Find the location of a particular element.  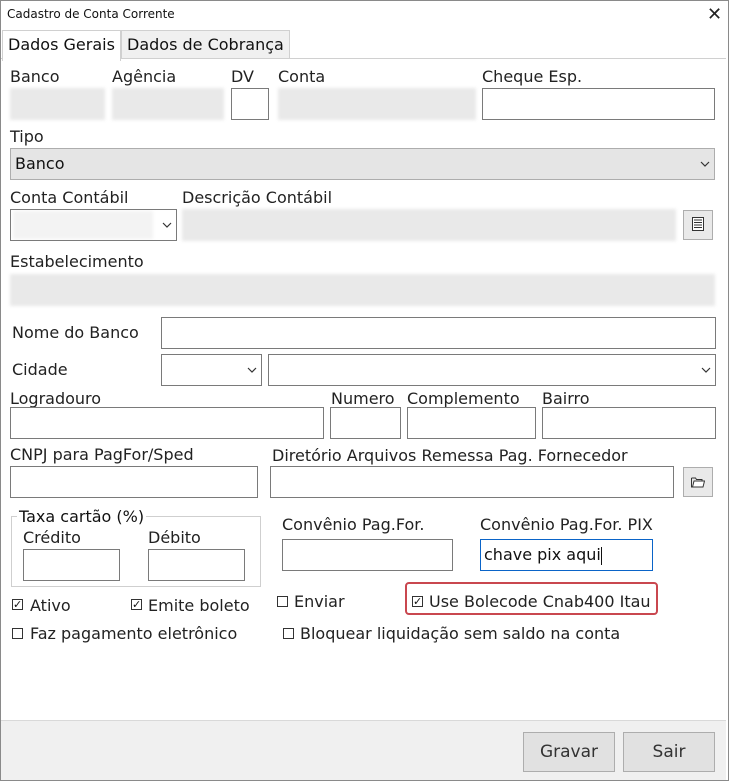

ativo-label: Ativo is located at coordinates (50, 605).